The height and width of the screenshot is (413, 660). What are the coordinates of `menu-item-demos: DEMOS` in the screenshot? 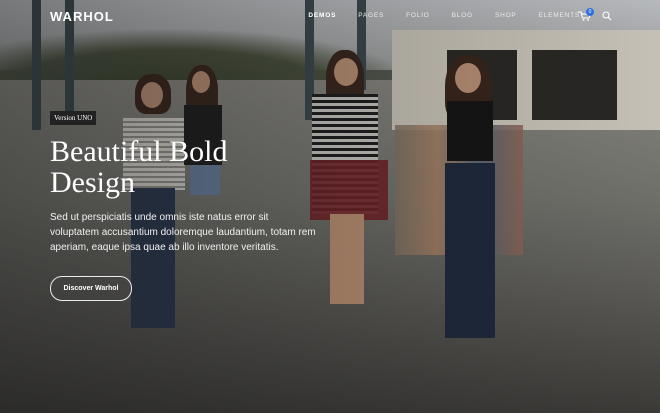 It's located at (322, 15).